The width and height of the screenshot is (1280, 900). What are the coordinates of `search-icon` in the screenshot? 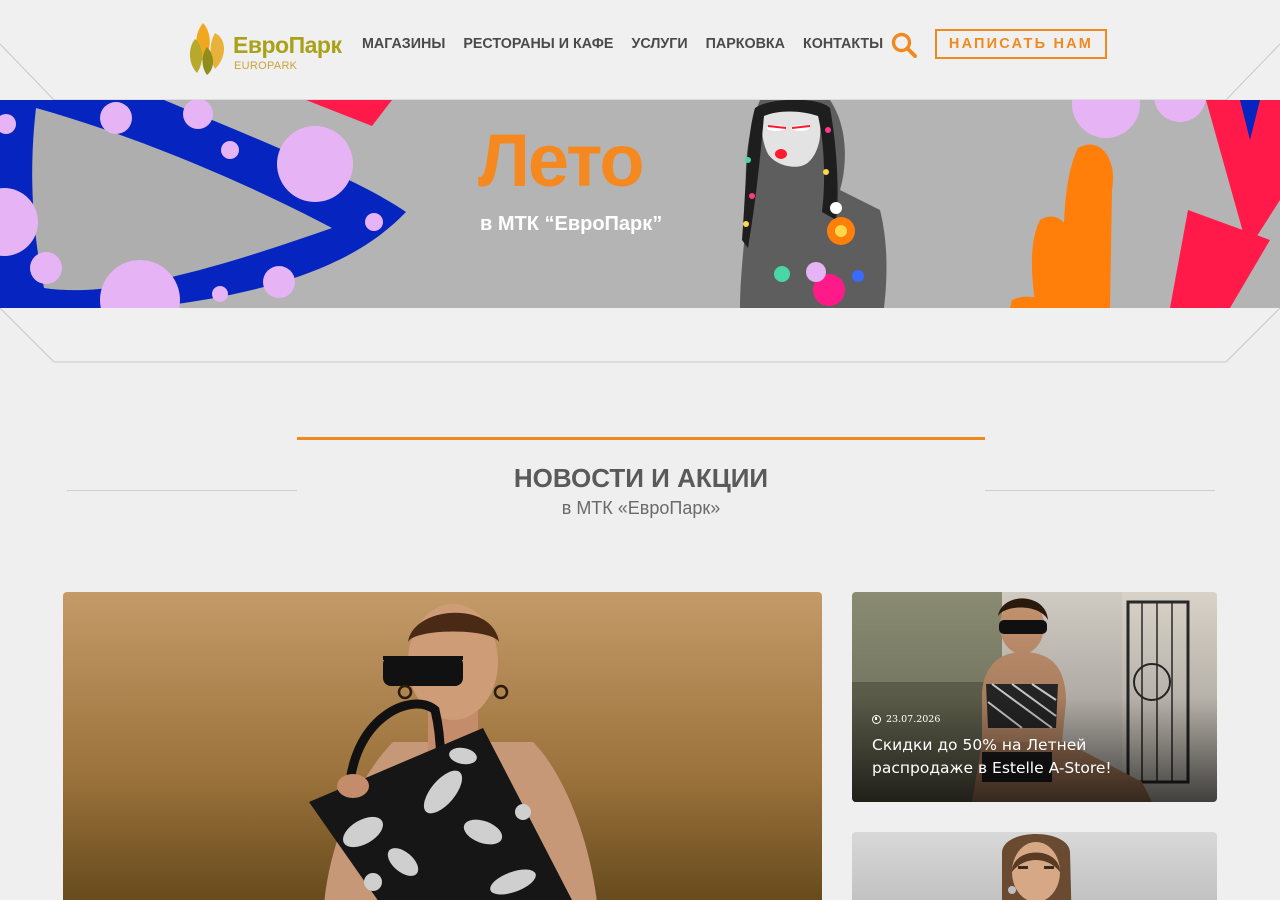 It's located at (904, 45).